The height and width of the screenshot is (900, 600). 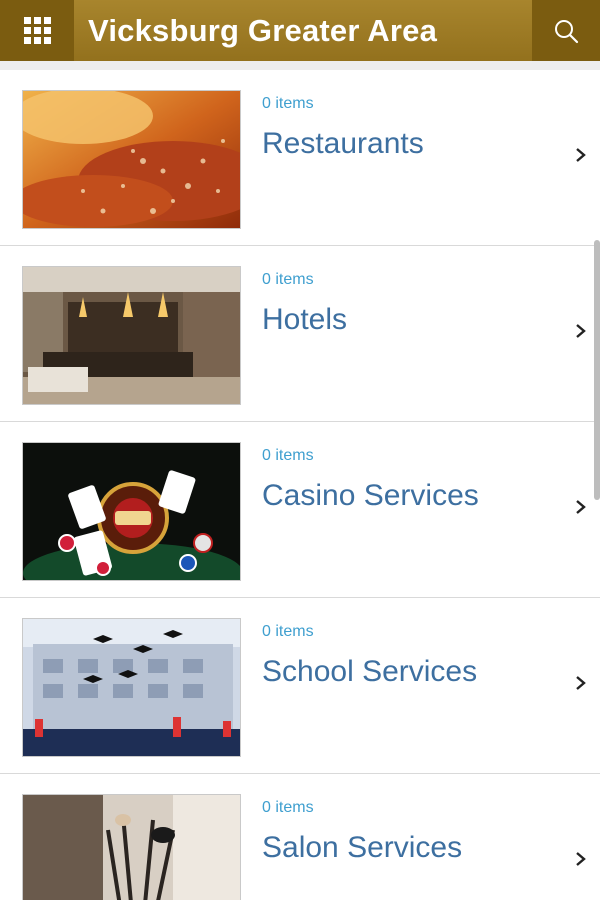 I want to click on category-name: Casino Services, so click(x=370, y=495).